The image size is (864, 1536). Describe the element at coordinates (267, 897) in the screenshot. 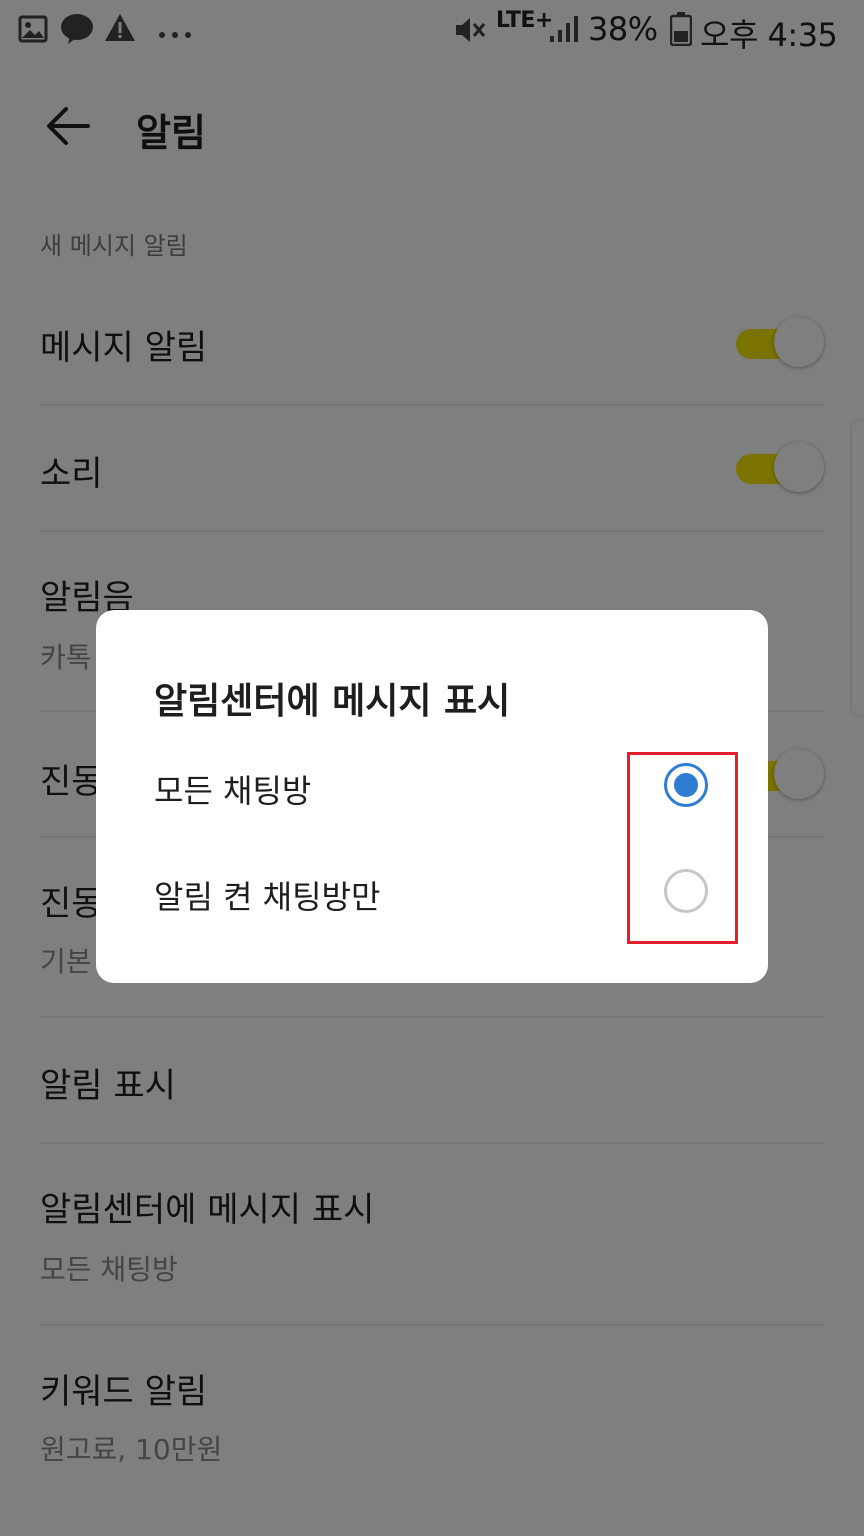

I see `option-label: 알림 켠 채팅방만` at that location.